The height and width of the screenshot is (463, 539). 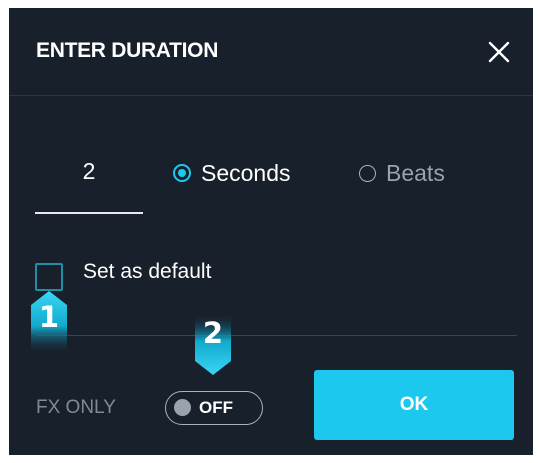 I want to click on marker-number: 2, so click(x=213, y=333).